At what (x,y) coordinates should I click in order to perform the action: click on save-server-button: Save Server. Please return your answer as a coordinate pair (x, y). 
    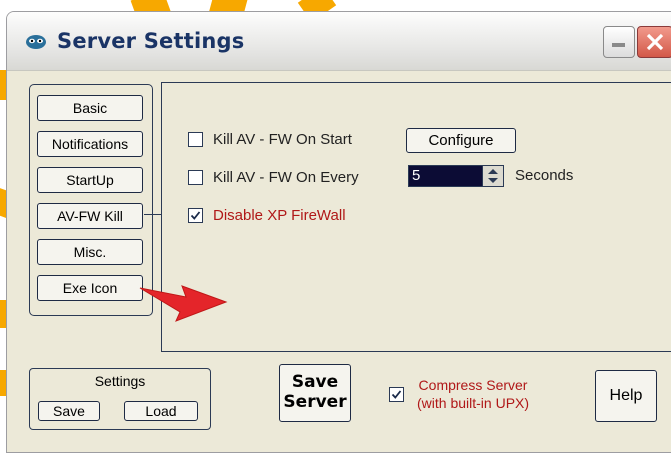
    Looking at the image, I should click on (315, 393).